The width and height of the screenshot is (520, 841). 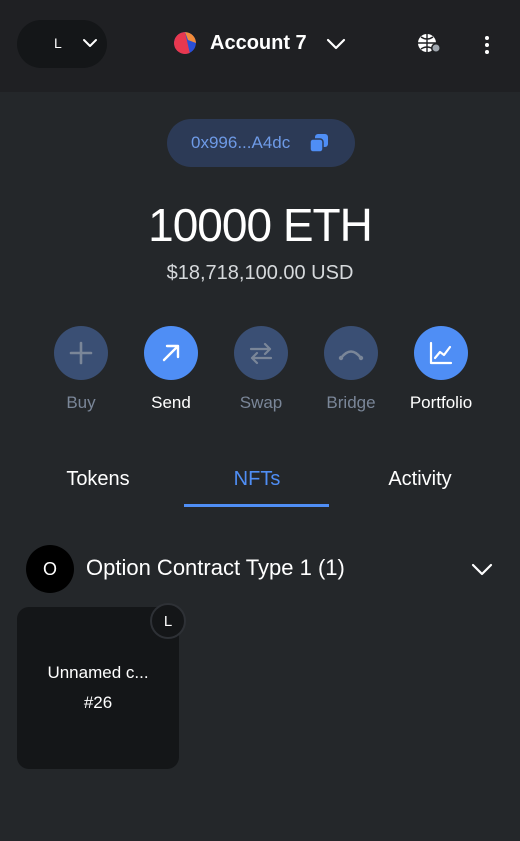 I want to click on collection-avatar-letter: O, so click(x=49, y=568).